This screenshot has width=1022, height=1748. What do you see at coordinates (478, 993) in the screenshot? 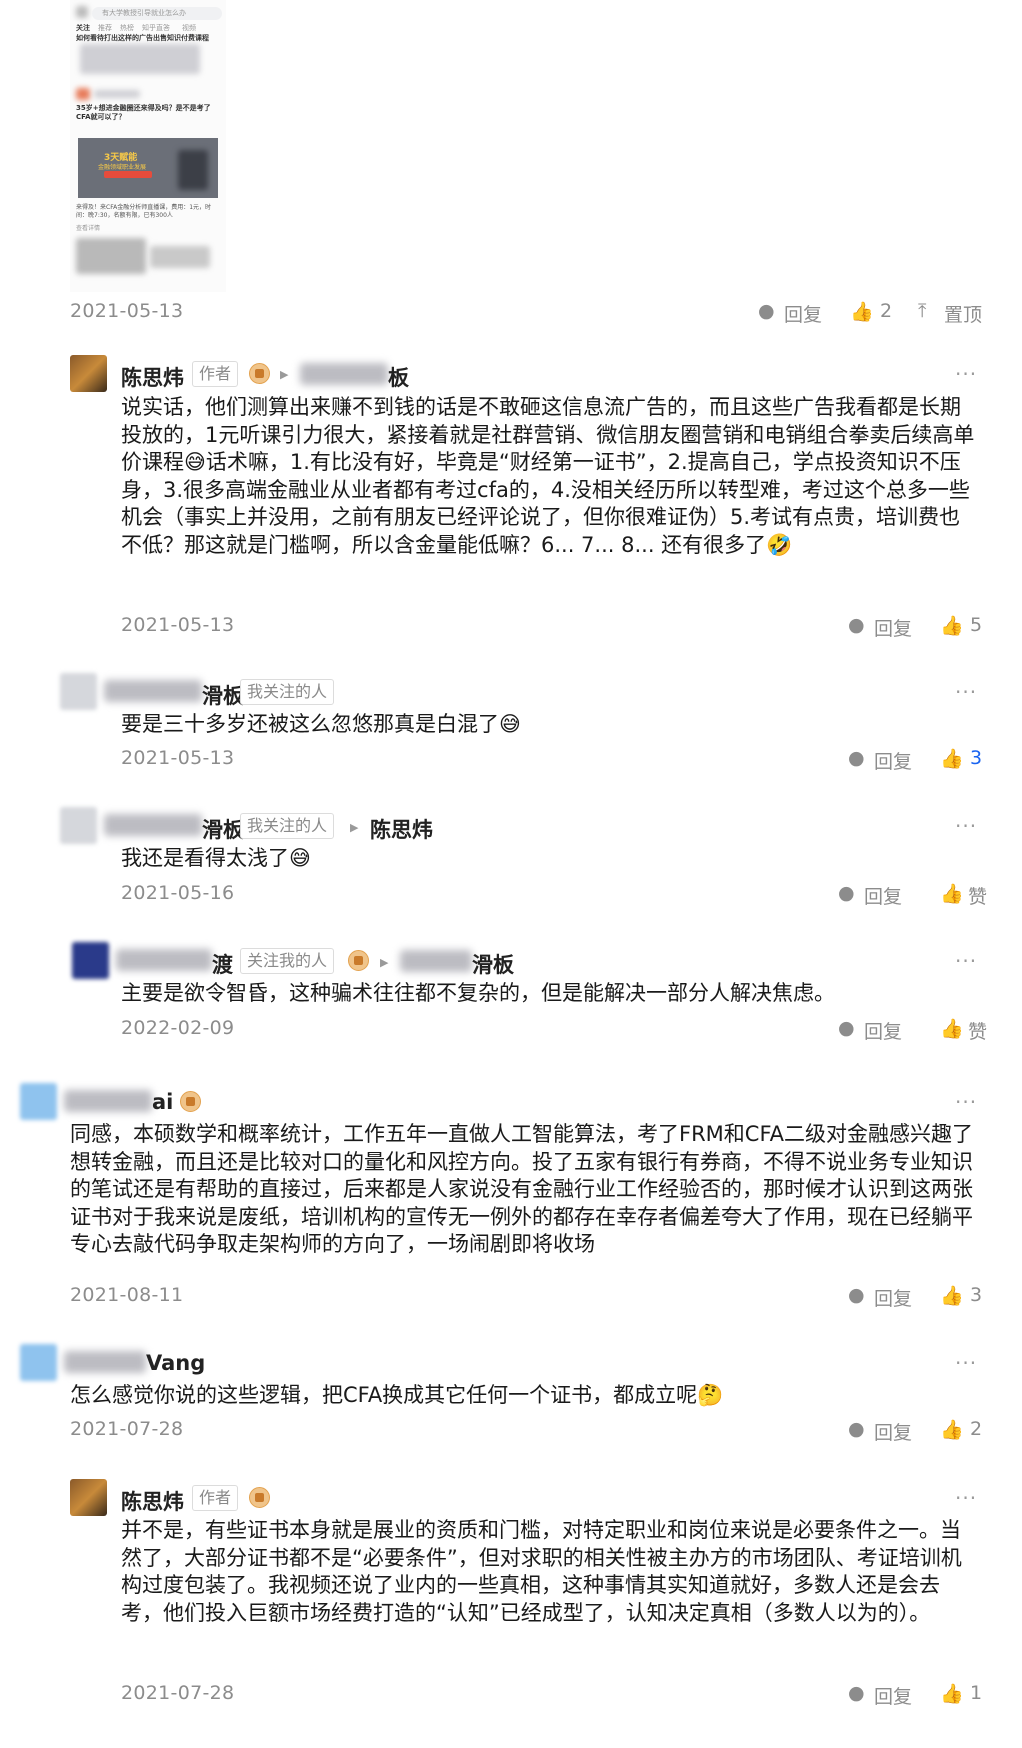
I see `comment-text: 主要是欲令智昏，这种骗术往往都不复杂的，但是能解决一部分人解决焦虑。` at bounding box center [478, 993].